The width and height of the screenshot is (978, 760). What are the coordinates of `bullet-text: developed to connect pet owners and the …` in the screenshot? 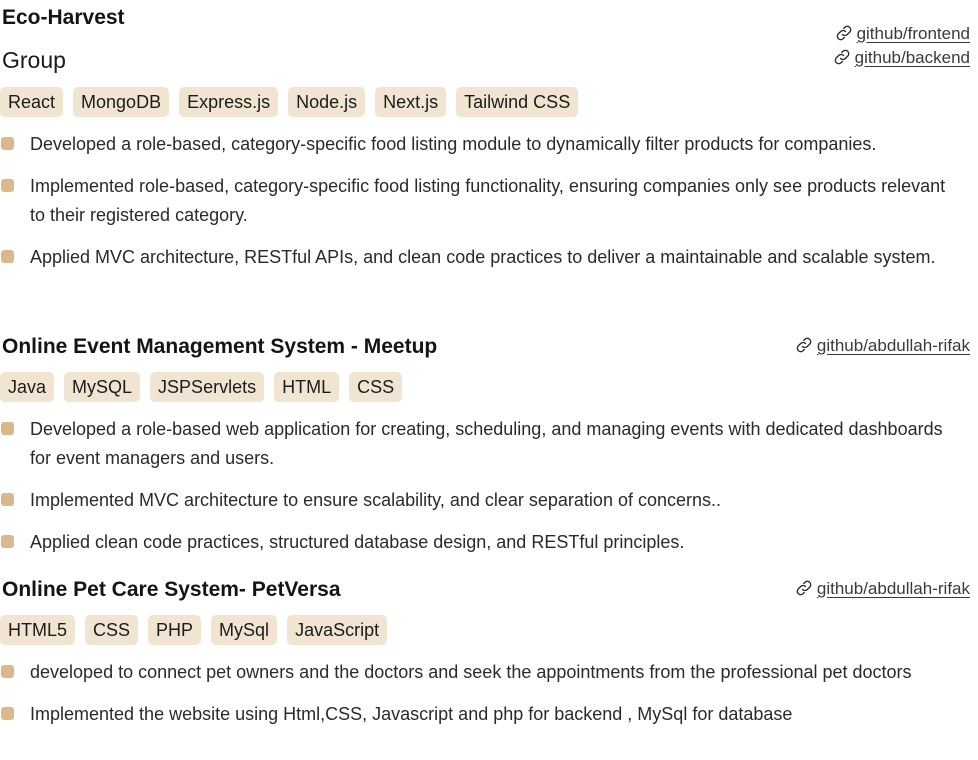 It's located at (471, 672).